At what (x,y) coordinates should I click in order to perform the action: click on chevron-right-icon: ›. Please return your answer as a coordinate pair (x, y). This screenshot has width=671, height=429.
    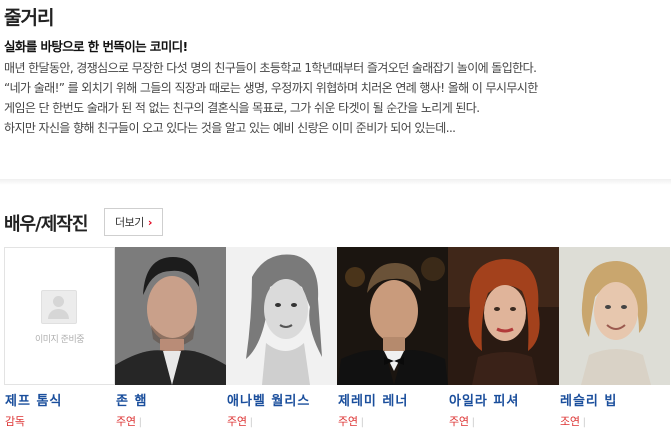
    Looking at the image, I should click on (150, 222).